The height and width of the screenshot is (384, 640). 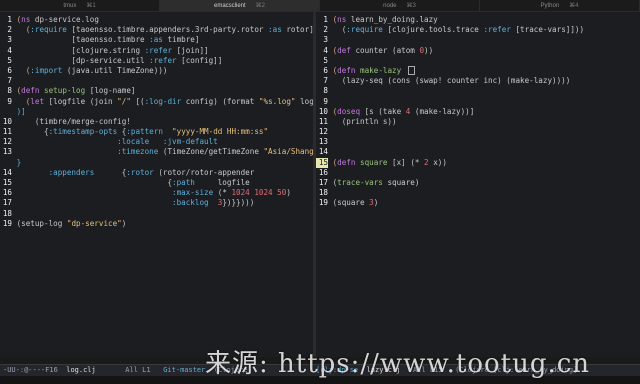 I want to click on code-line: 12, so click(x=450, y=132).